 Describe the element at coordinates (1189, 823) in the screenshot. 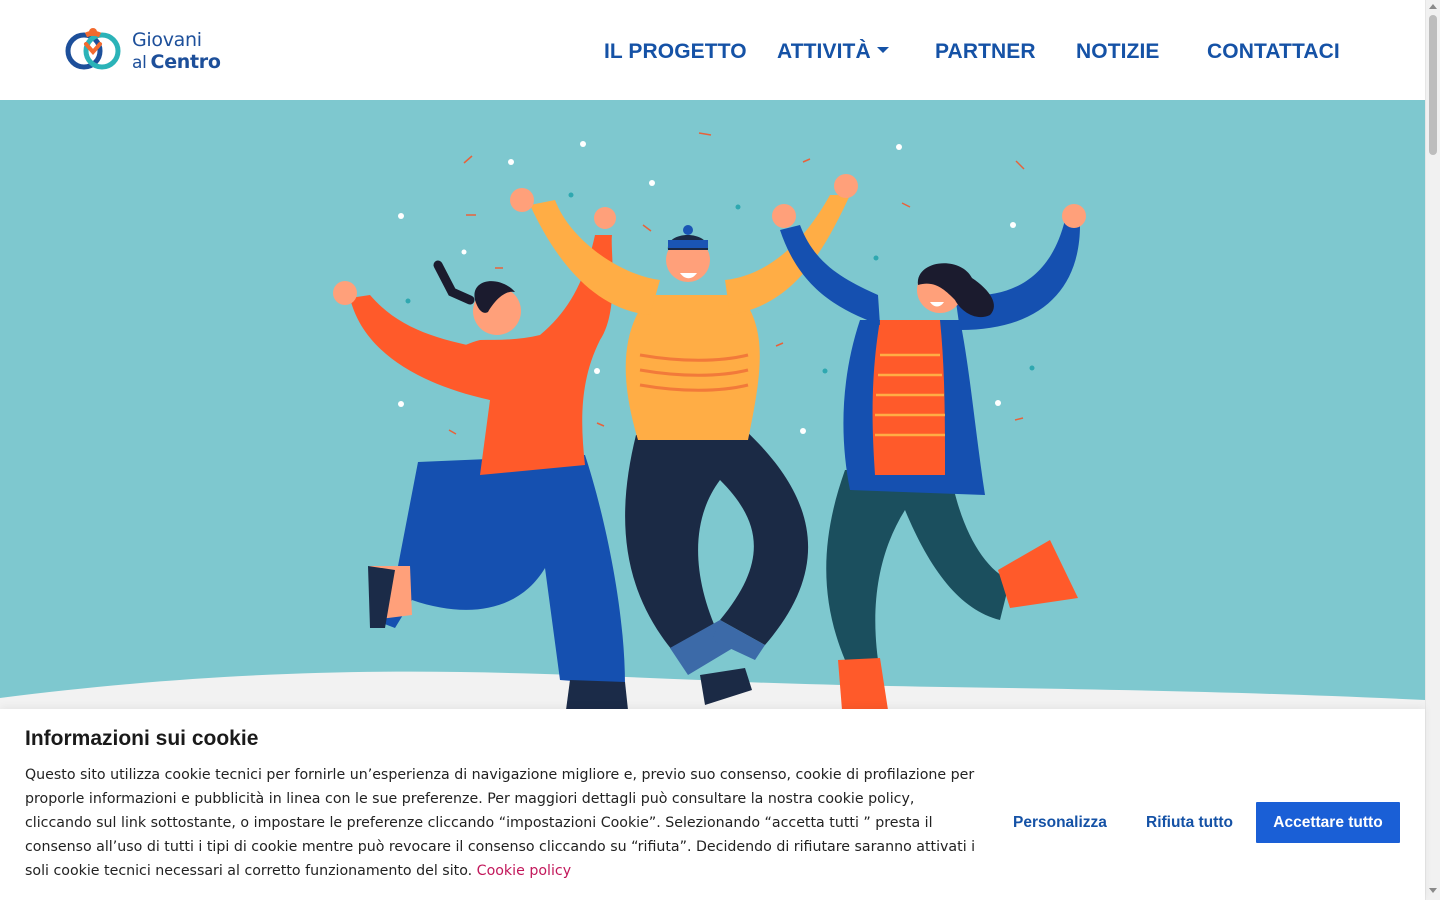

I see `reject-all-button: Rifiuta tutto` at that location.